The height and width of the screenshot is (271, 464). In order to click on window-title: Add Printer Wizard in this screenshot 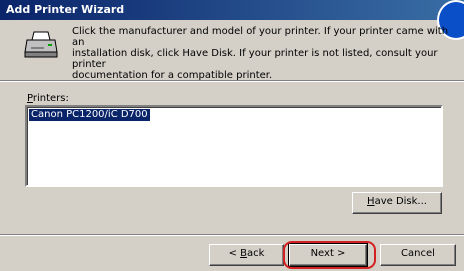, I will do `click(232, 10)`.